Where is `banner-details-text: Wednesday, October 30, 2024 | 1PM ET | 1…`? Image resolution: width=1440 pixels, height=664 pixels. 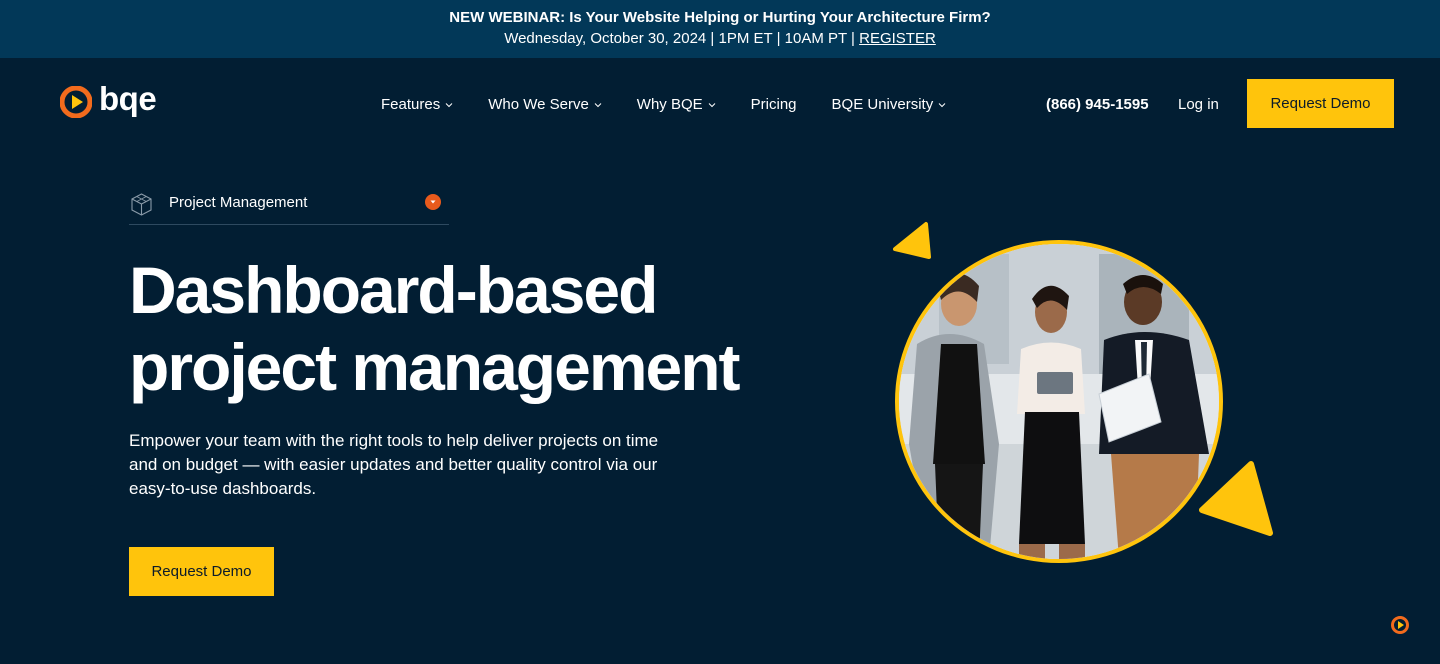
banner-details-text: Wednesday, October 30, 2024 | 1PM ET | 1… is located at coordinates (682, 38).